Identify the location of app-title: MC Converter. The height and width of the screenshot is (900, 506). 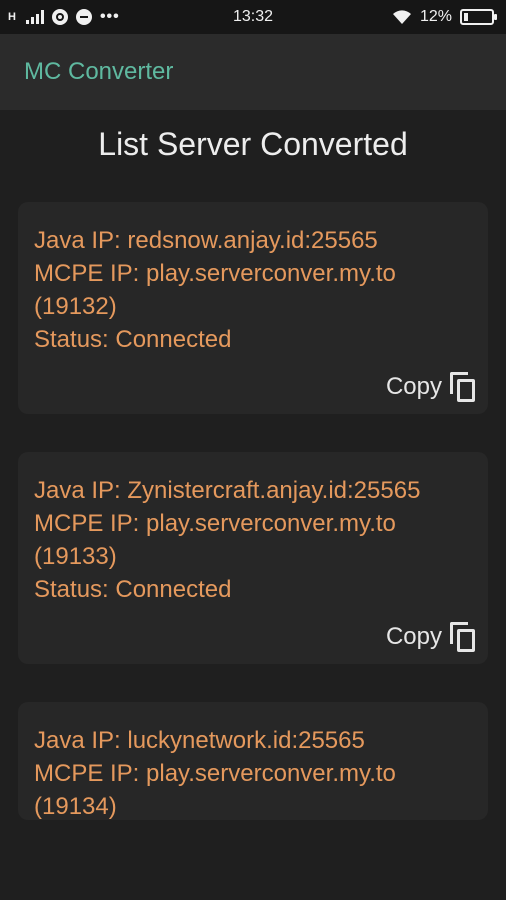
(99, 71).